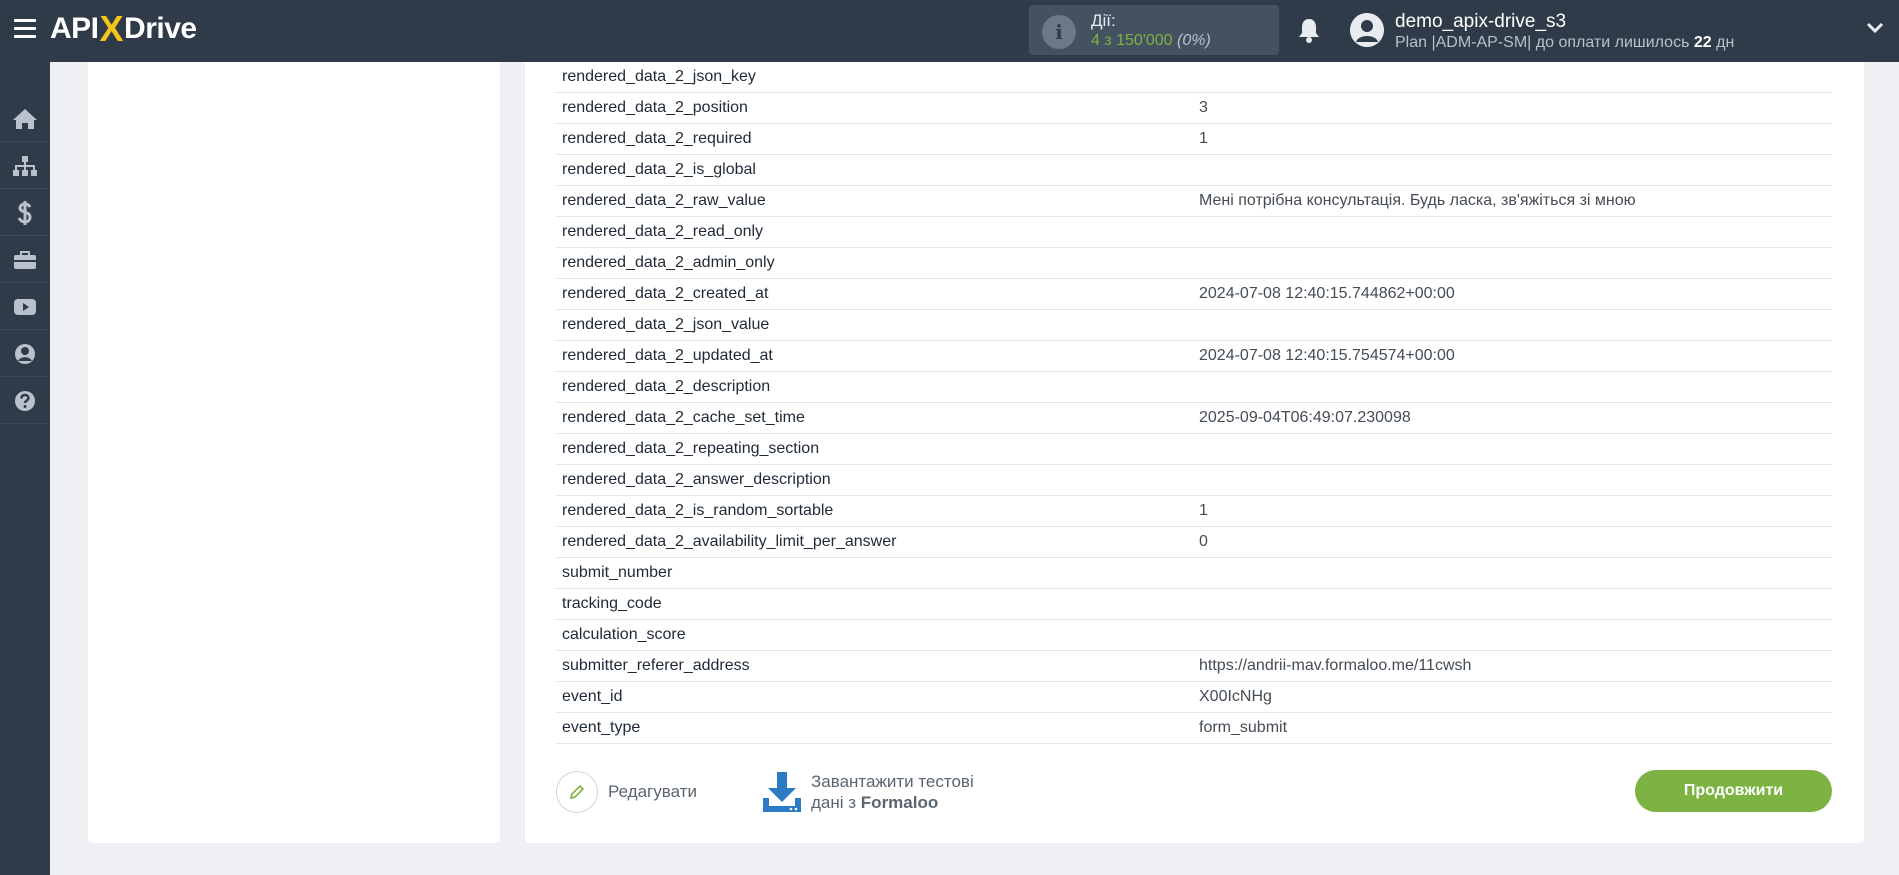 The image size is (1899, 875). What do you see at coordinates (601, 727) in the screenshot?
I see `field-key: event_type` at bounding box center [601, 727].